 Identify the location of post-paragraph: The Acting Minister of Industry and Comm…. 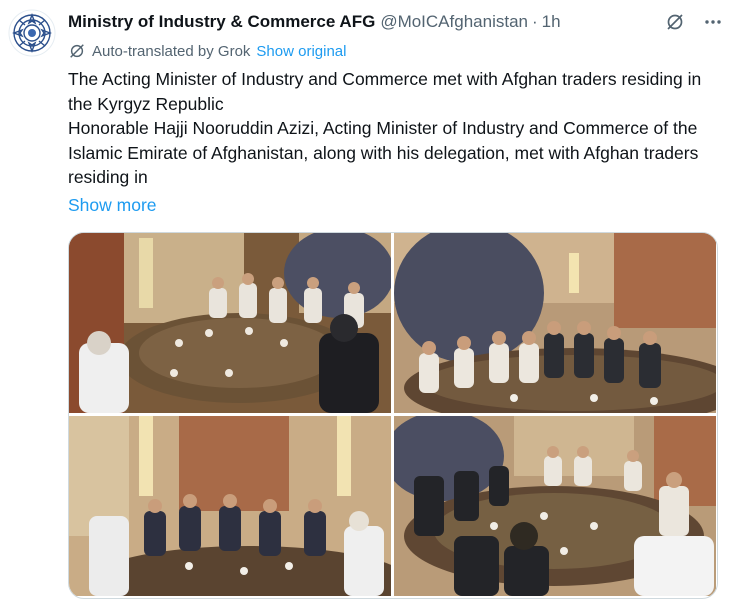
(385, 91).